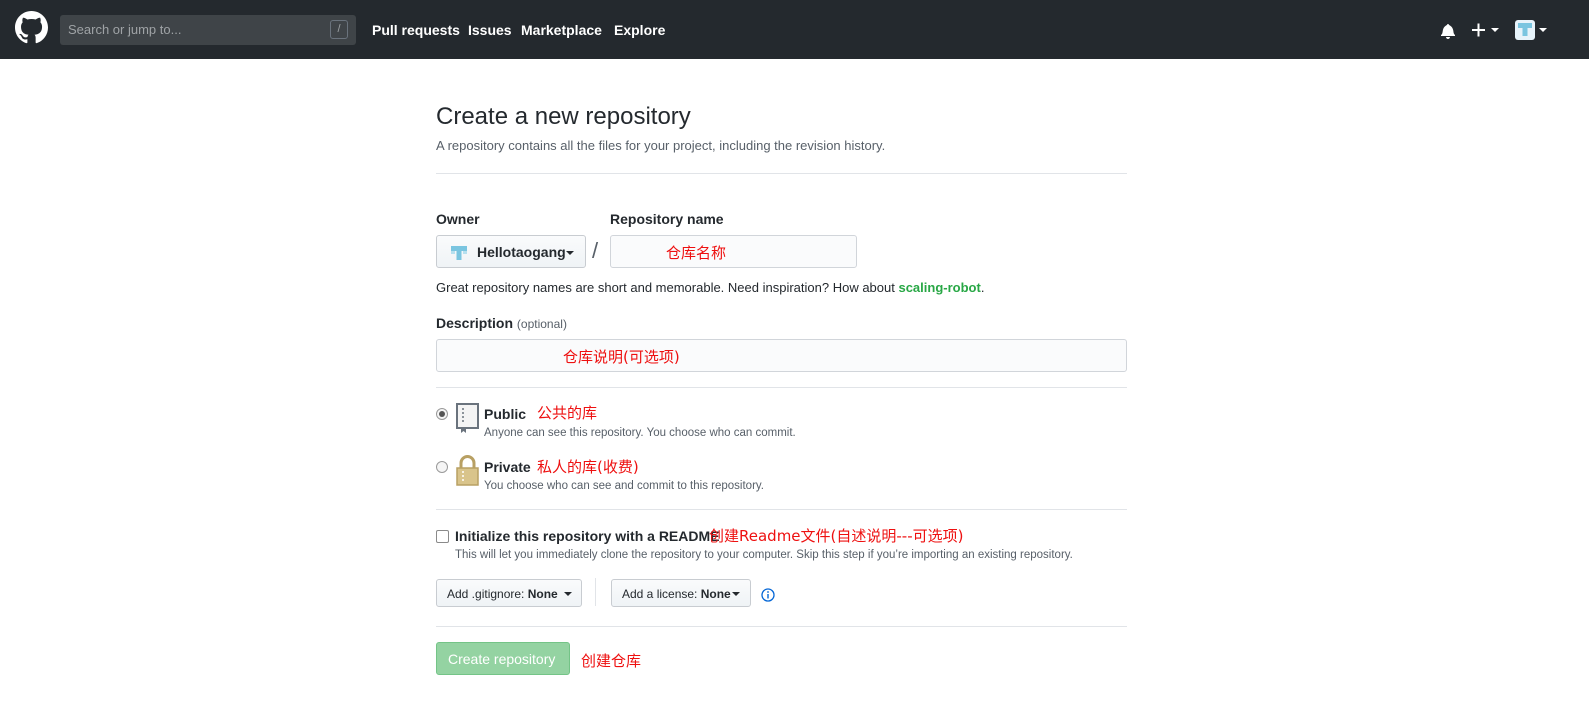 The height and width of the screenshot is (712, 1589). What do you see at coordinates (442, 536) in the screenshot?
I see `readme-checkbox` at bounding box center [442, 536].